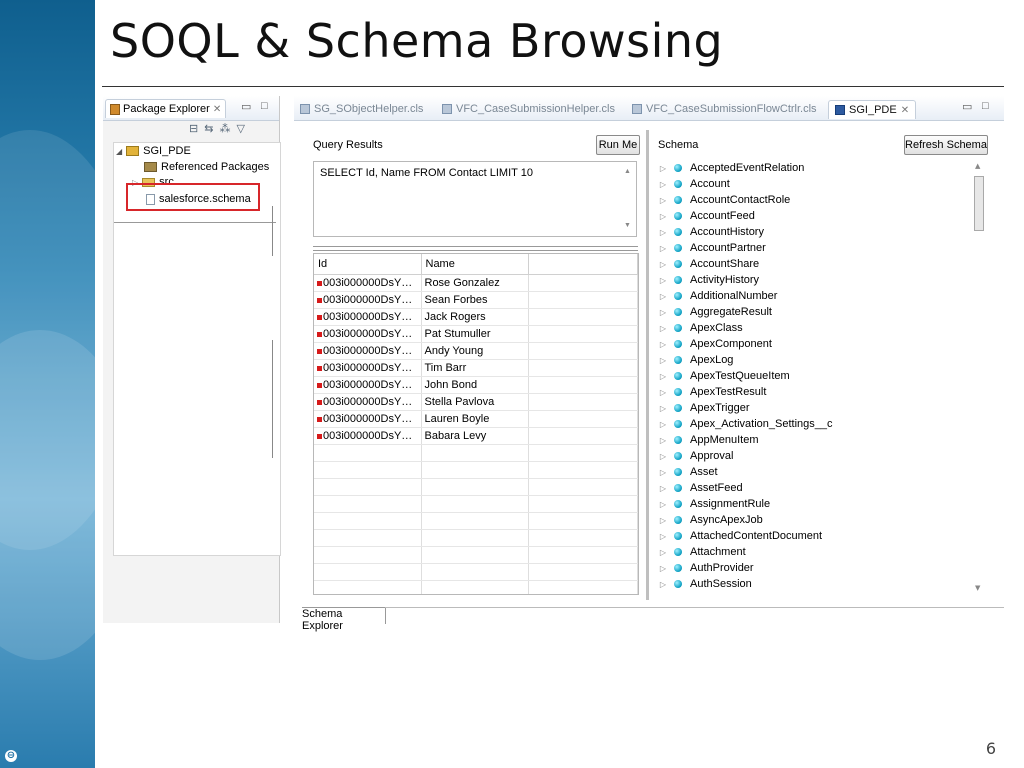 This screenshot has height=768, width=1024. Describe the element at coordinates (153, 151) in the screenshot. I see `tree-item-project: ◢ SGI_PDE` at that location.